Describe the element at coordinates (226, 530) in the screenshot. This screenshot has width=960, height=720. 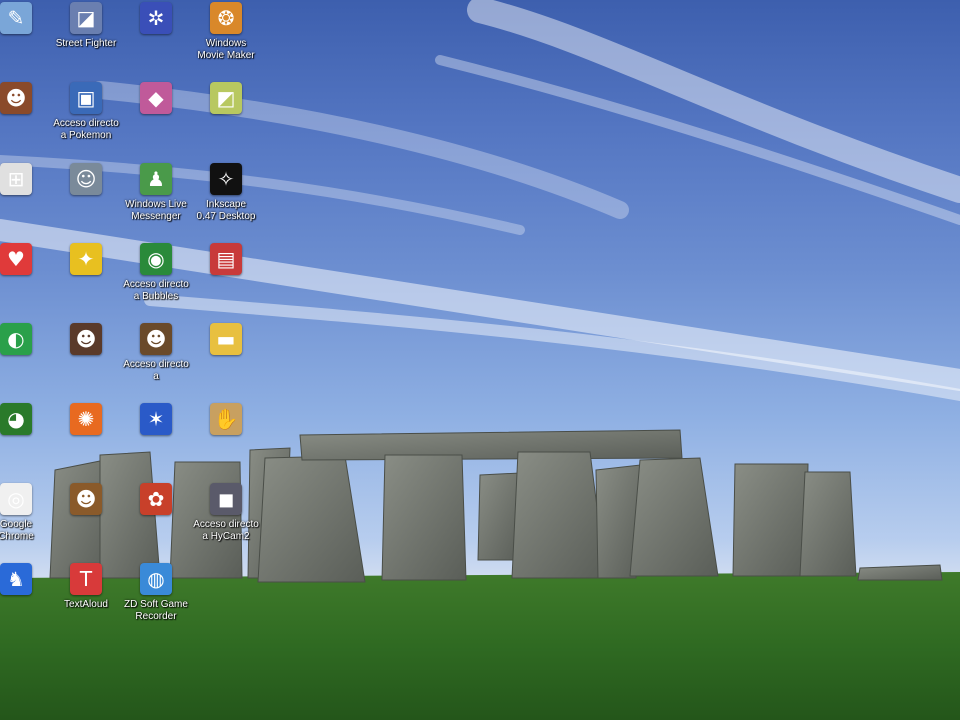
I see `shortcut-label: Acceso directo a HyCam2` at that location.